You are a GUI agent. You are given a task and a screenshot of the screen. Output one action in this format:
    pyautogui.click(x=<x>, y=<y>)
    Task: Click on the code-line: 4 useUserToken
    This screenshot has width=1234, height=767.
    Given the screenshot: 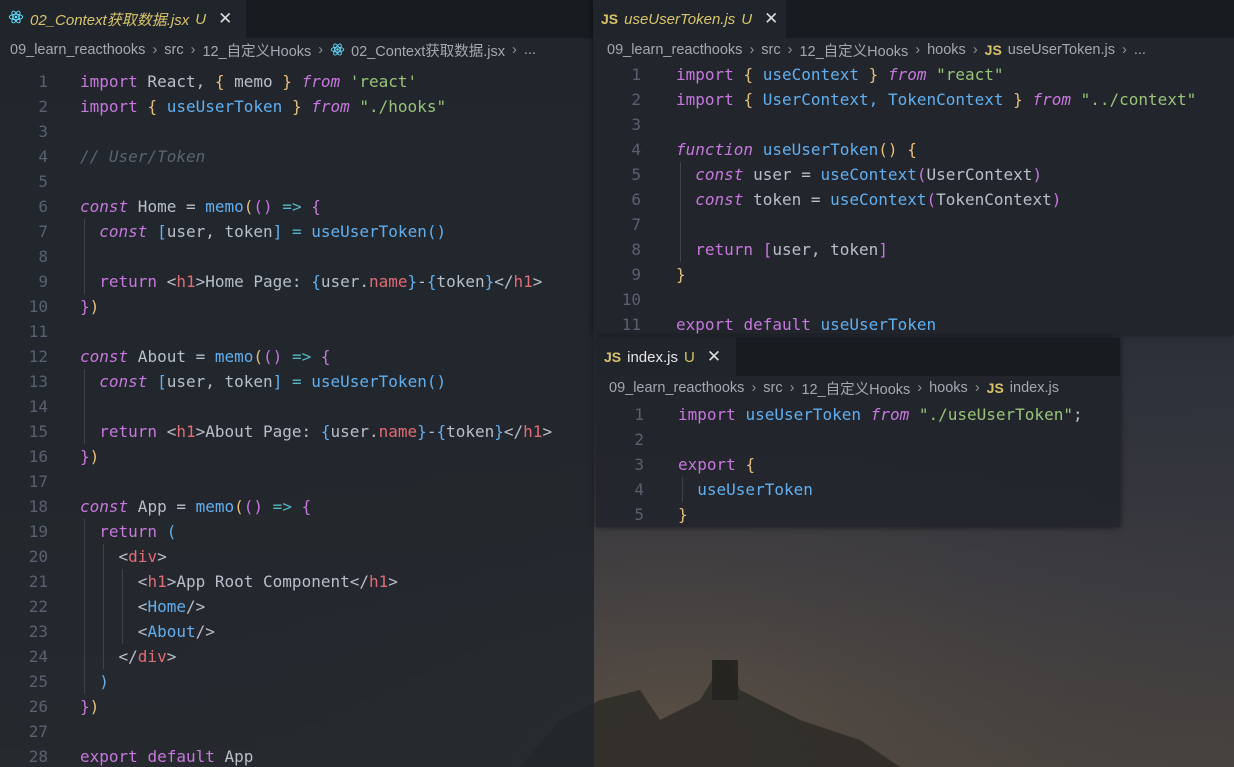 What is the action you would take?
    pyautogui.click(x=858, y=489)
    